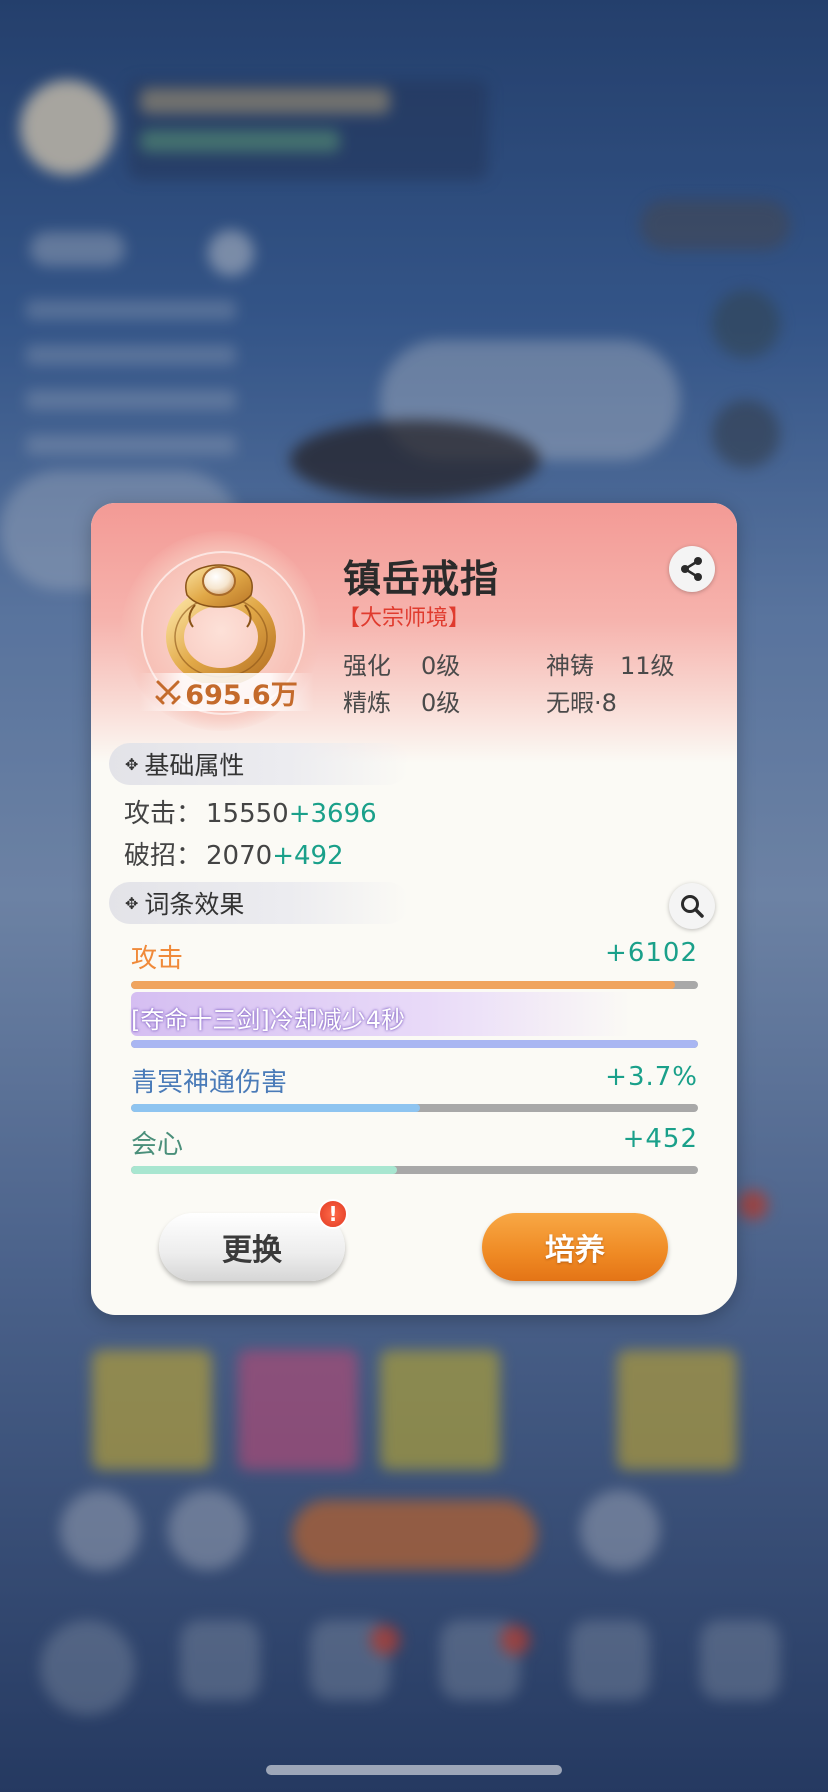  What do you see at coordinates (660, 1139) in the screenshot?
I see `effect-value: +452` at bounding box center [660, 1139].